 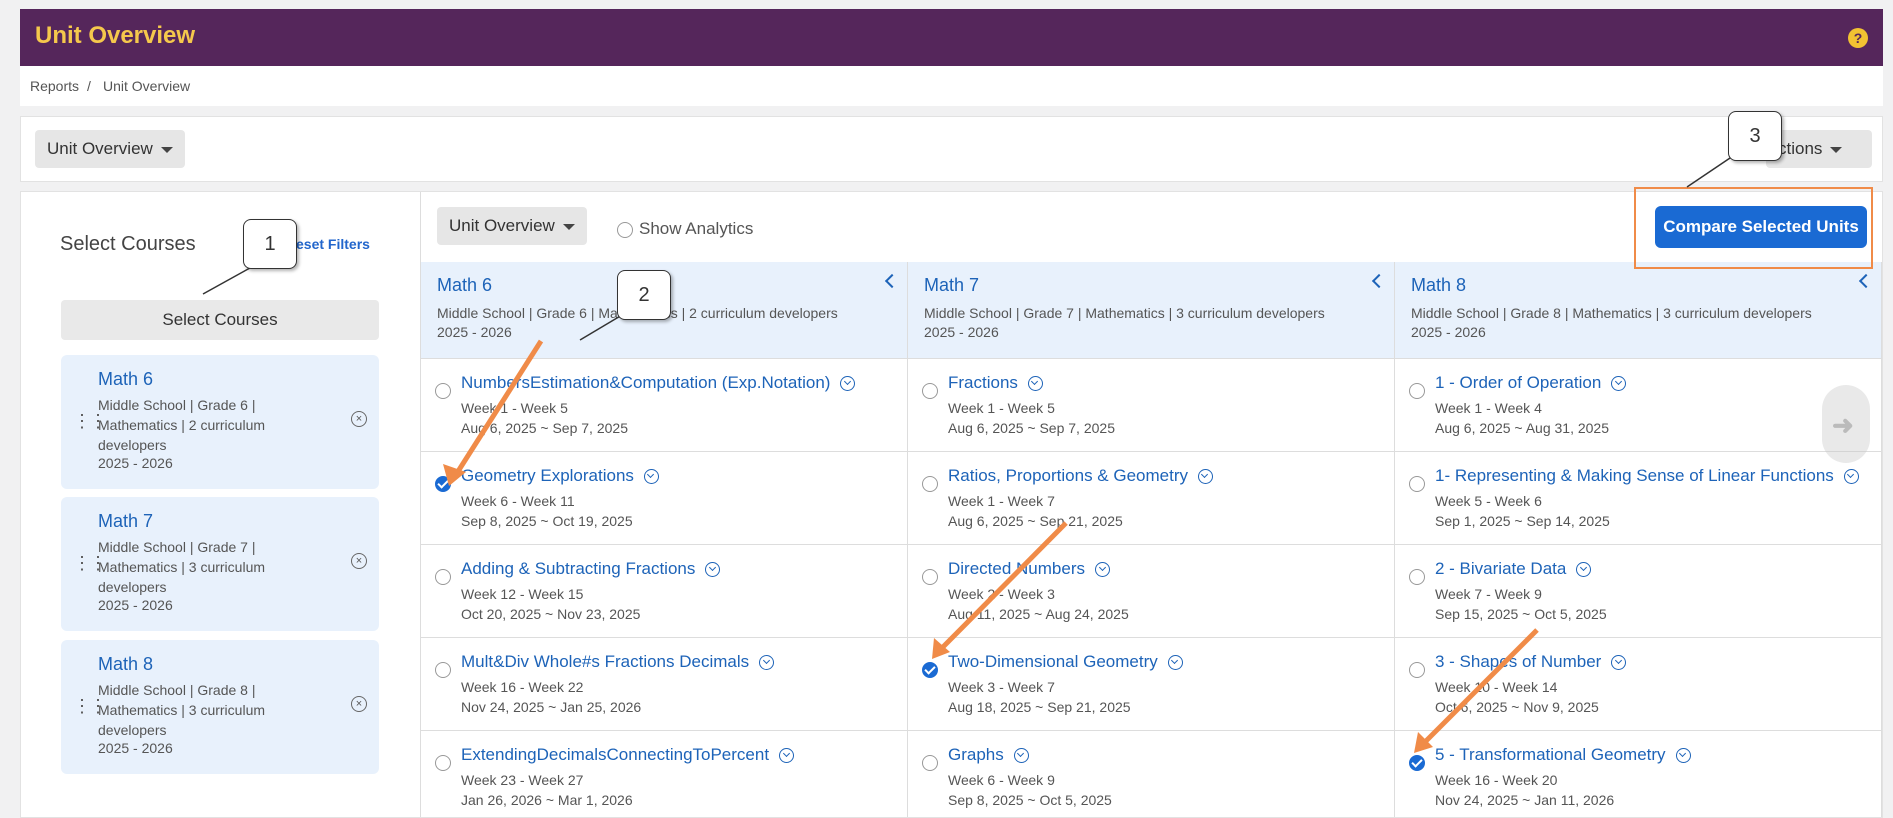 I want to click on unit-weeks: Week 2 - Week 3, so click(x=1001, y=594).